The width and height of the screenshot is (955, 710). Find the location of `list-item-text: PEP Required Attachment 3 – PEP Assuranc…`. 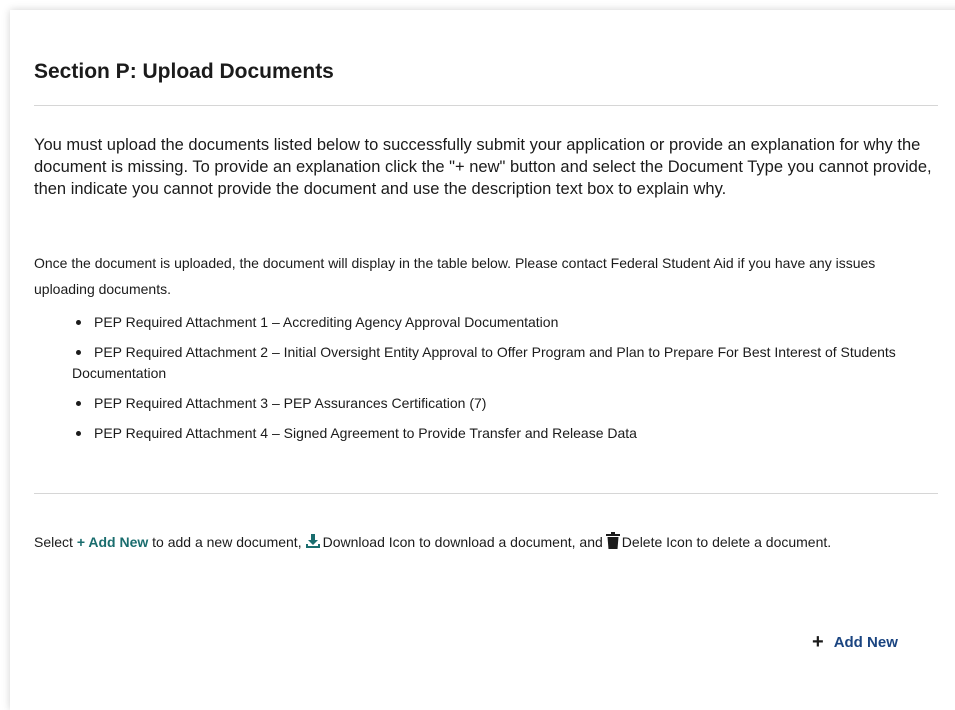

list-item-text: PEP Required Attachment 3 – PEP Assuranc… is located at coordinates (290, 403).